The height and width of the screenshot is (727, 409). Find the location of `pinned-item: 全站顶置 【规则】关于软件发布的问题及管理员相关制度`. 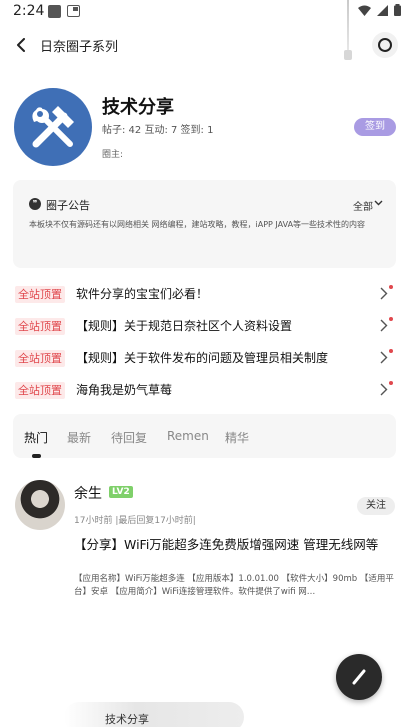

pinned-item: 全站顶置 【规则】关于软件发布的问题及管理员相关制度 is located at coordinates (204, 361).